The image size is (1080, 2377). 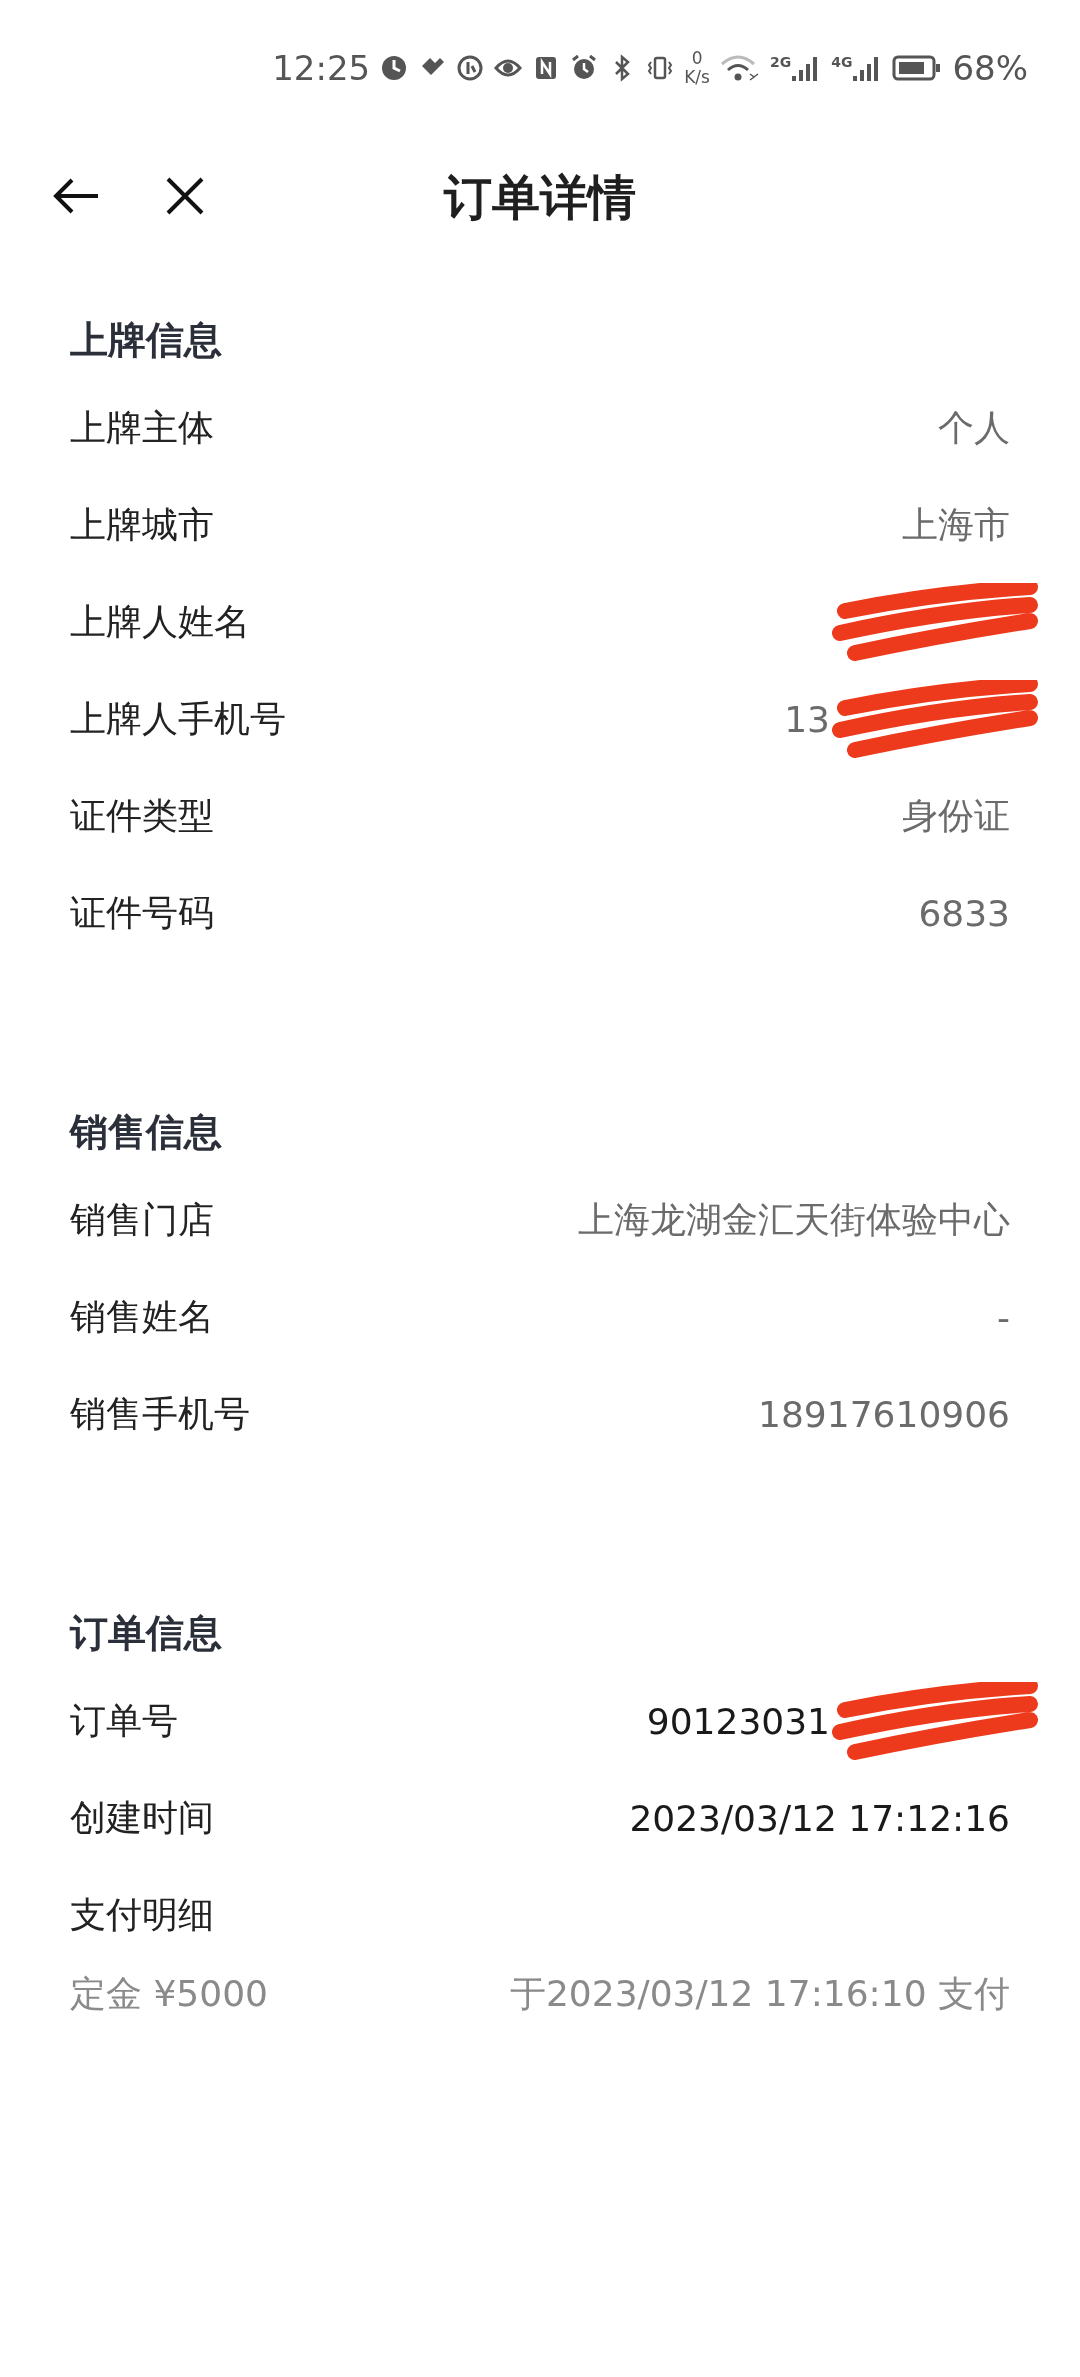 I want to click on payment-time: 于2023/03/12 17:16:10 支付, so click(x=759, y=1993).